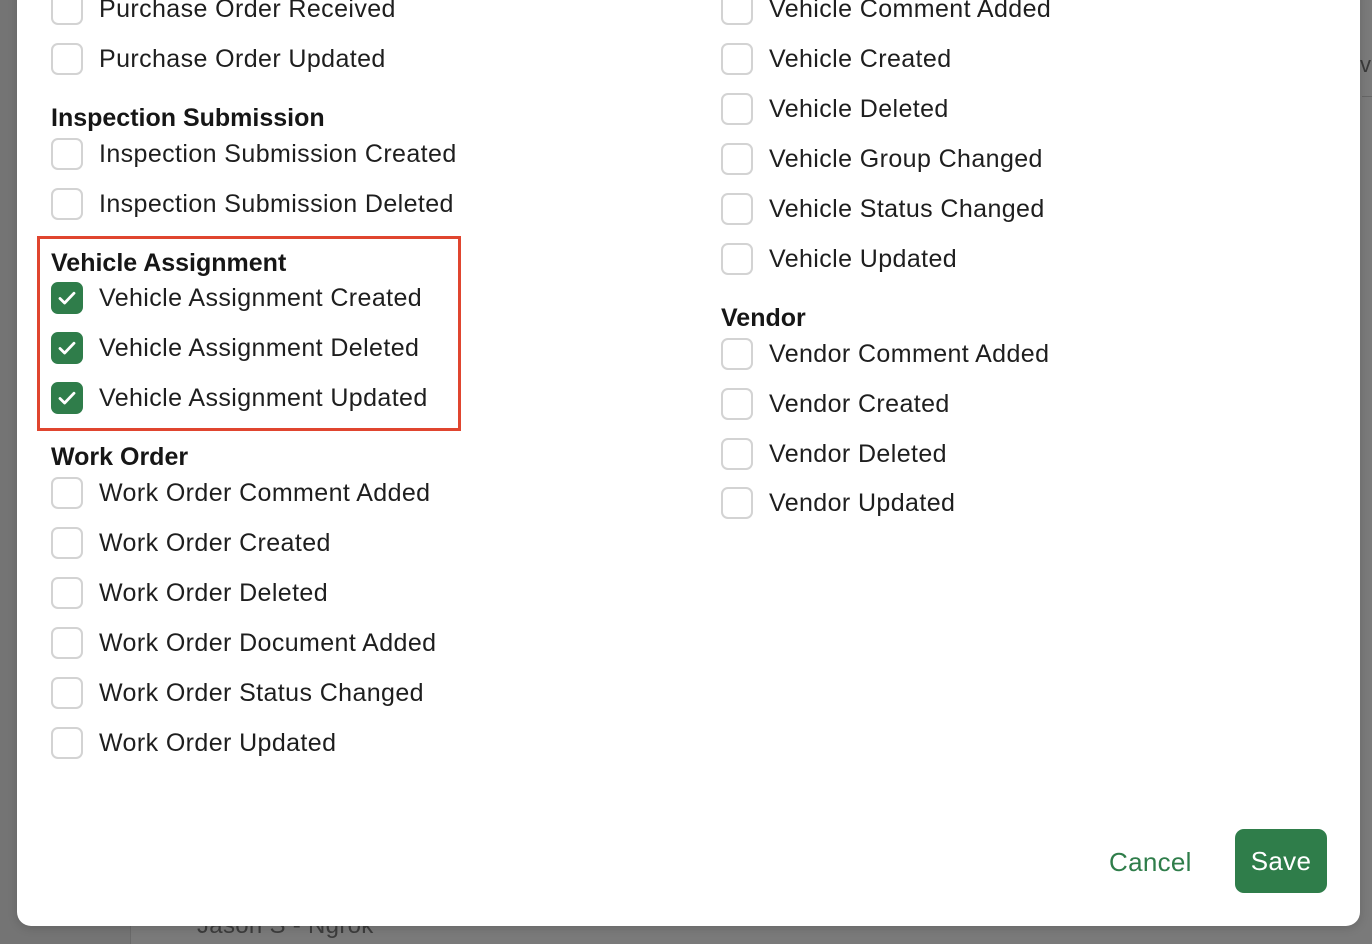 This screenshot has height=944, width=1372. I want to click on save-button: Save, so click(1281, 861).